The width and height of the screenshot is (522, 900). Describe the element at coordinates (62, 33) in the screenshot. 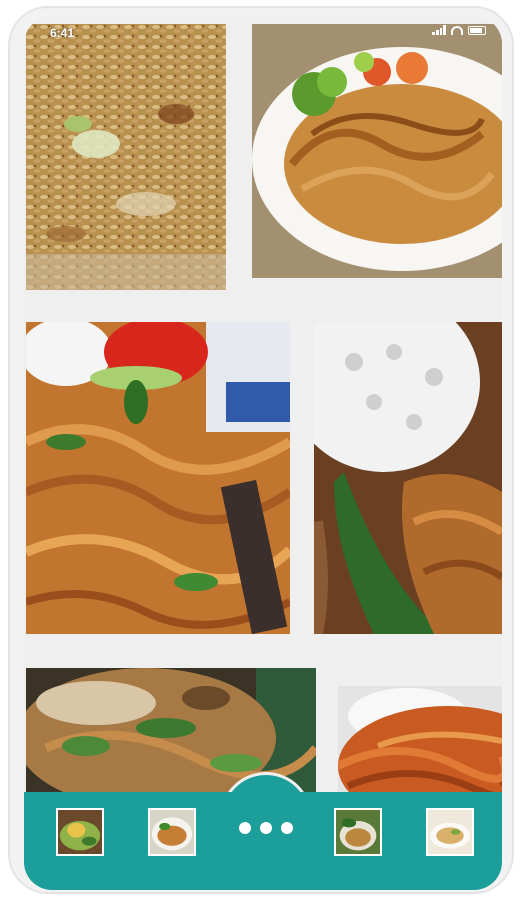

I see `status-time: 6:41` at that location.